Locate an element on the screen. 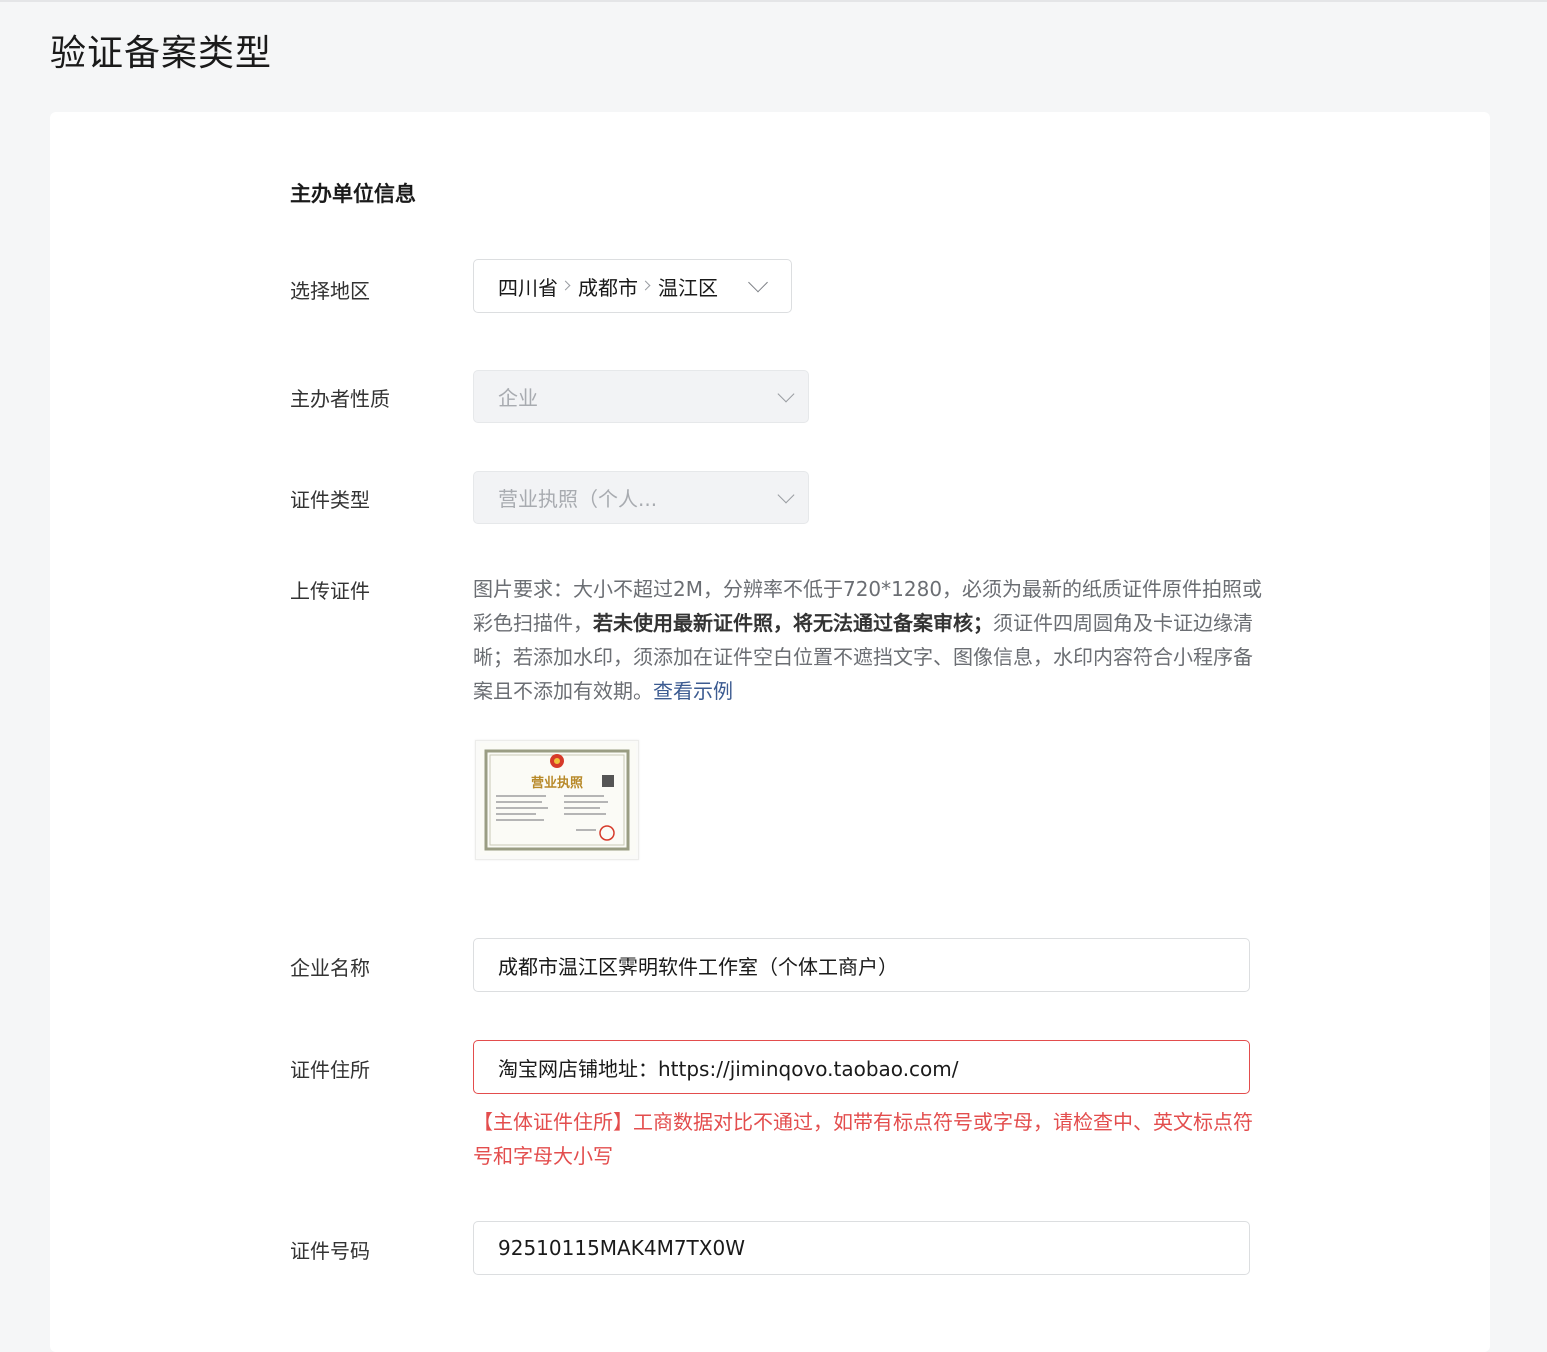 This screenshot has width=1547, height=1352. business-license-image: 营业执照 is located at coordinates (558, 799).